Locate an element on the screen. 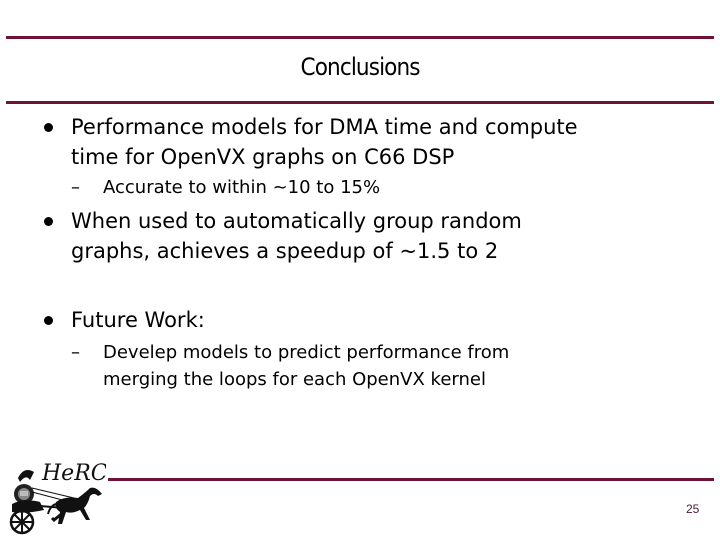 The height and width of the screenshot is (540, 720). bullet-line: time for OpenVX graphs on C66 DSP is located at coordinates (263, 157).